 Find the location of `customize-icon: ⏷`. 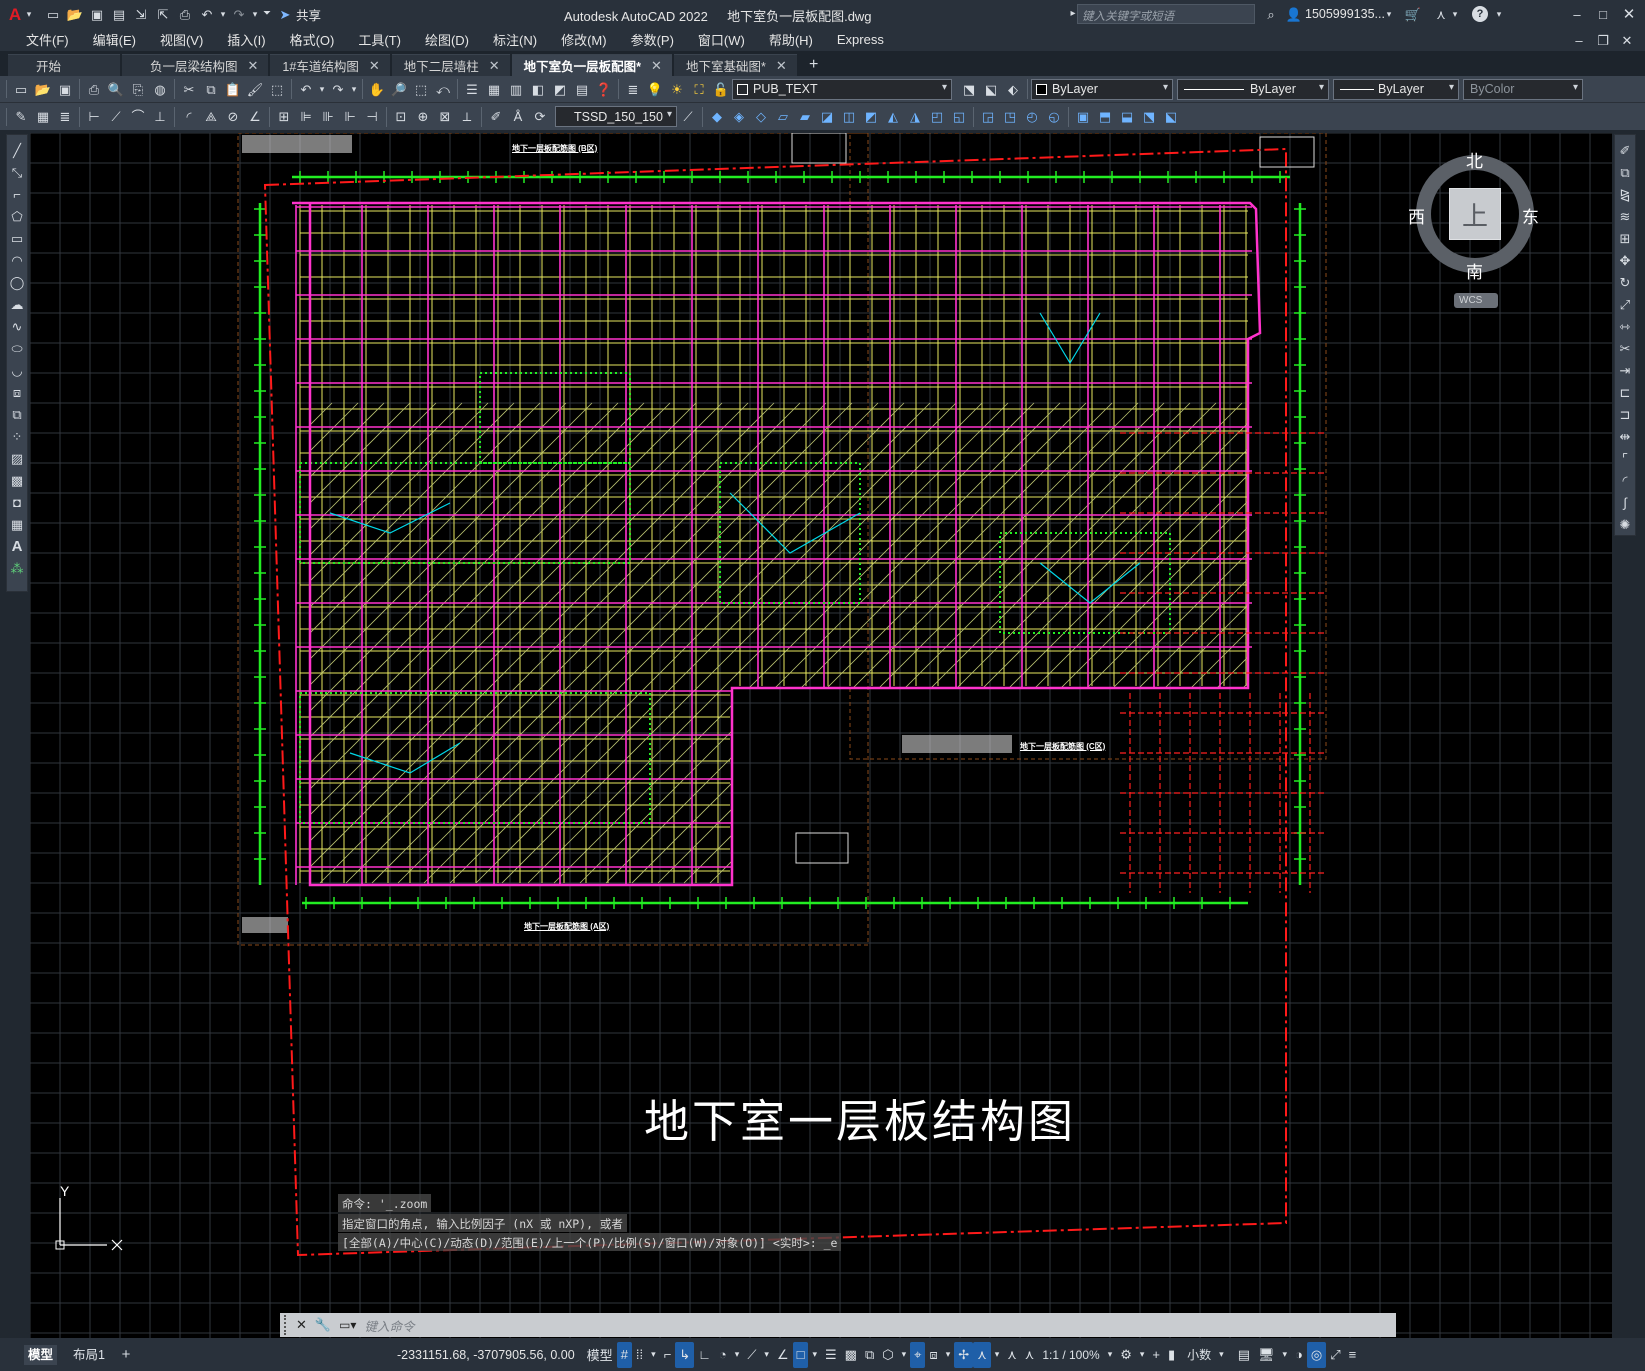

customize-icon: ⏷ is located at coordinates (267, 14).